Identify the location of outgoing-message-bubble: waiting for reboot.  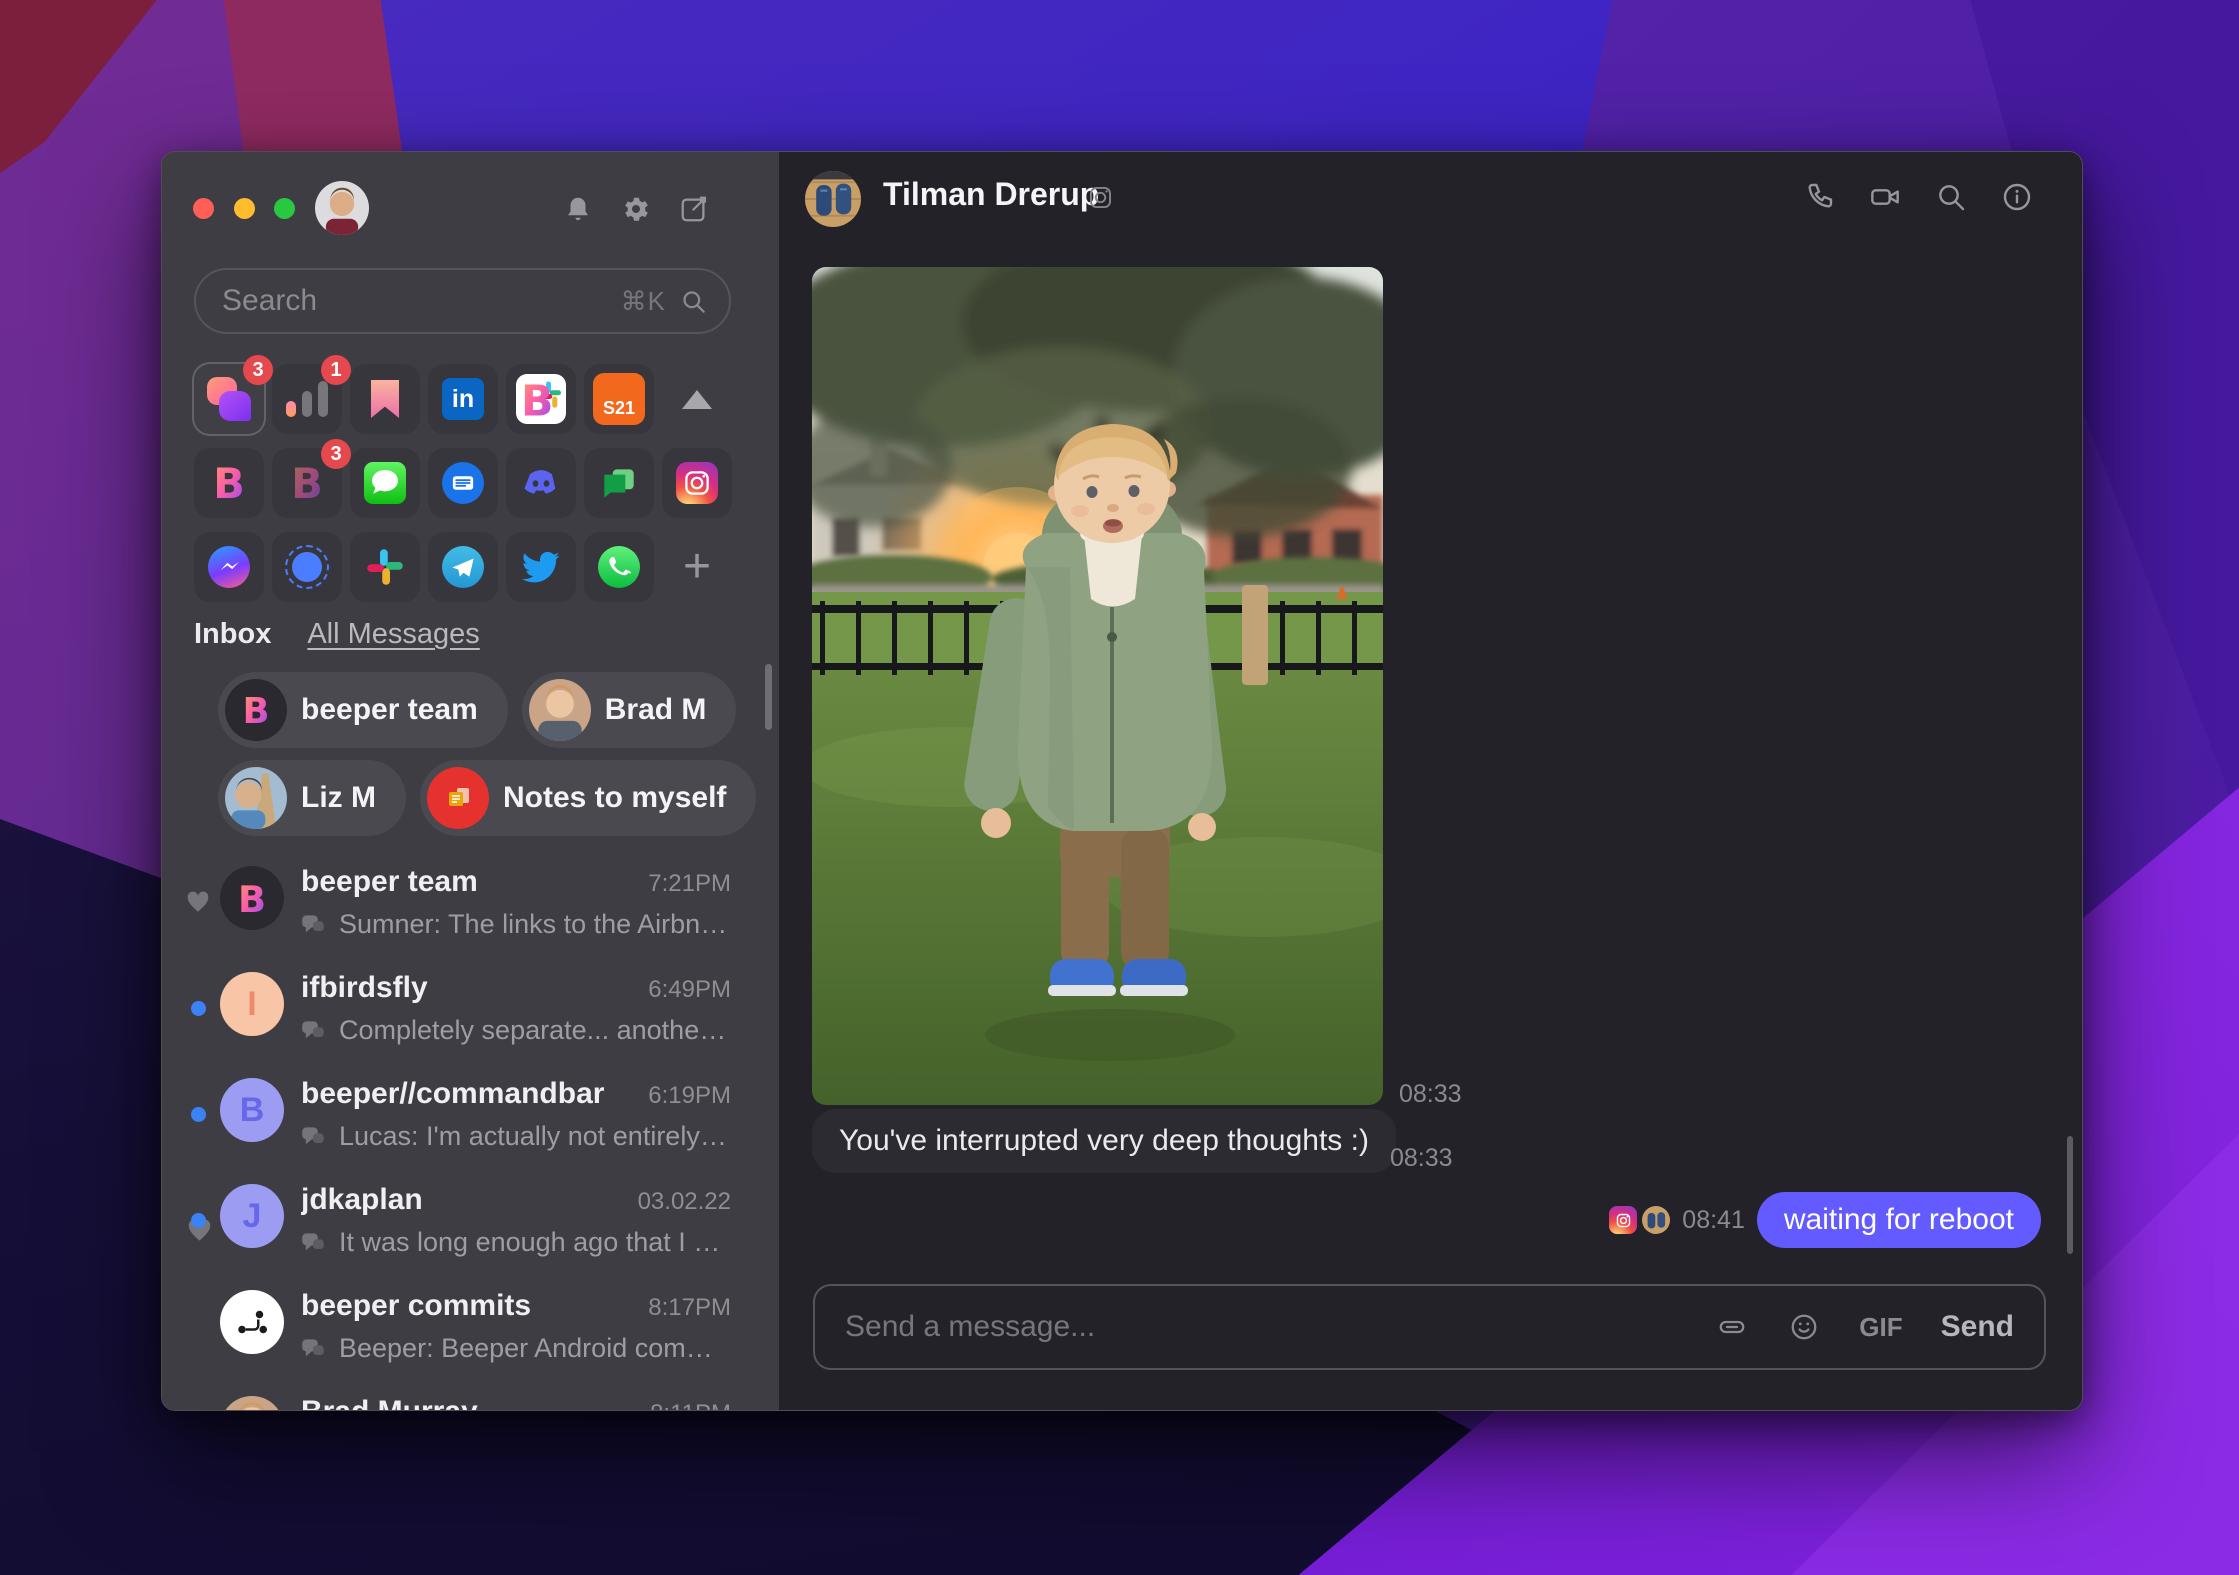
(1898, 1220).